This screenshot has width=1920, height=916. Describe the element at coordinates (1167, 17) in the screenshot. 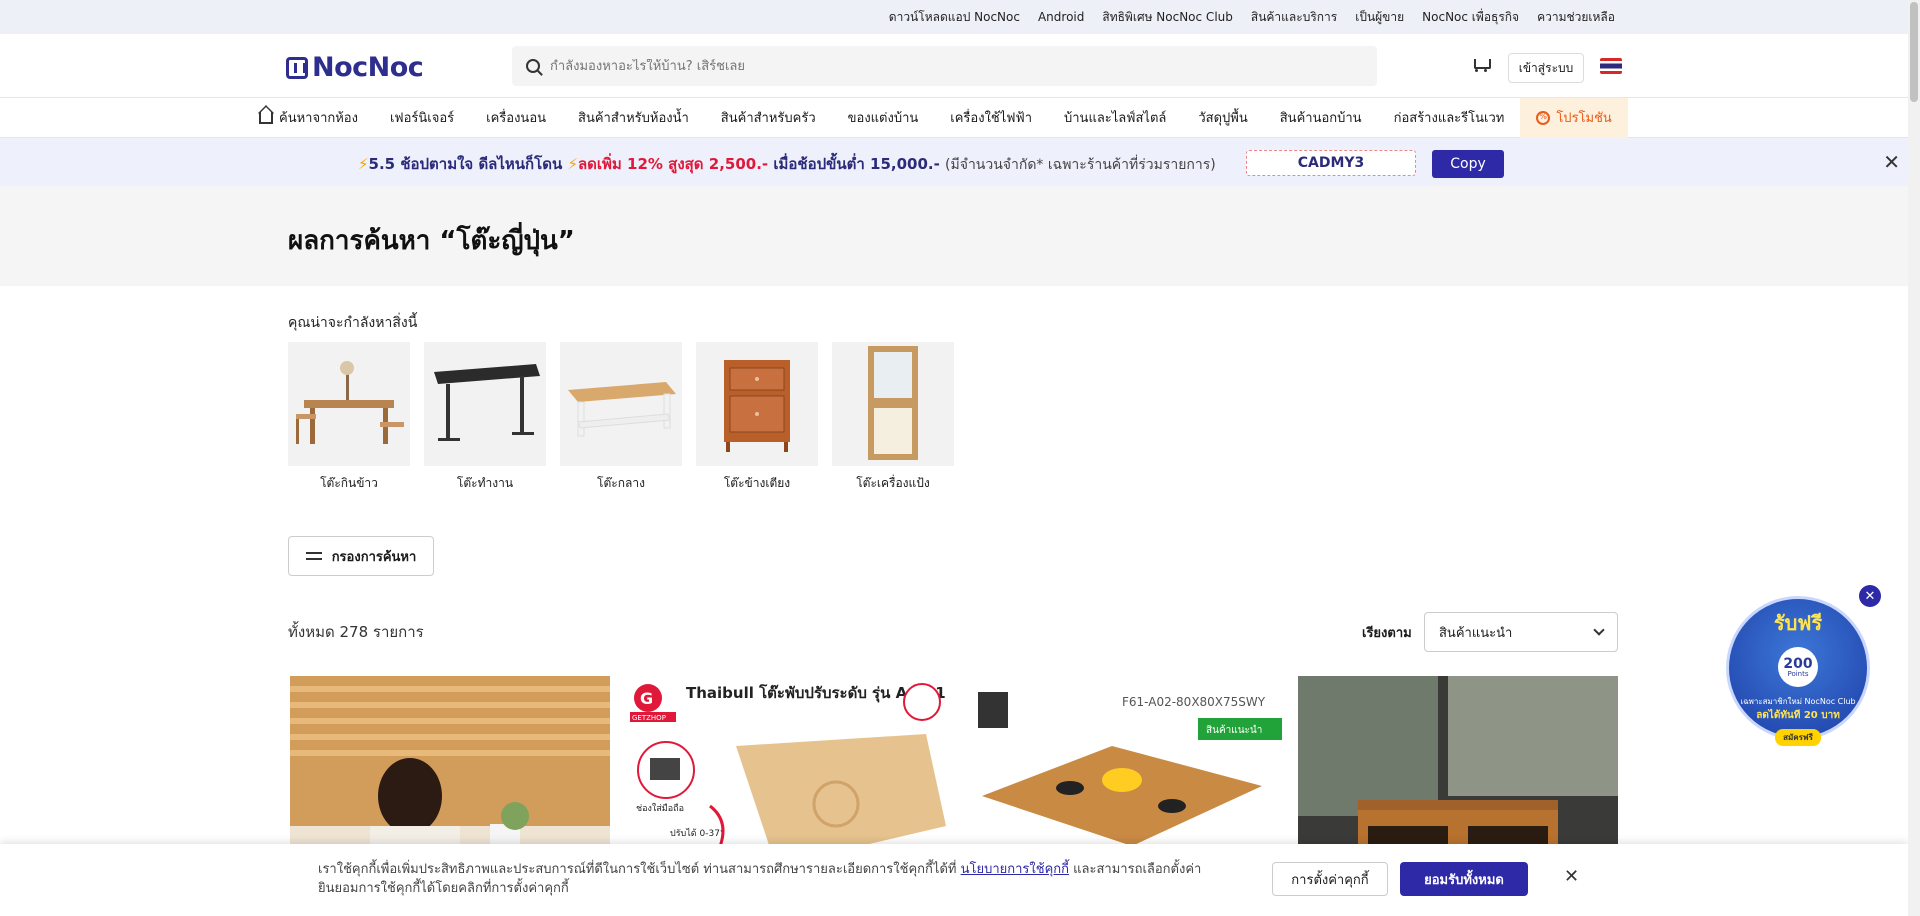

I see `utility-club: สิทธิพิเศษ NocNoc Club` at that location.